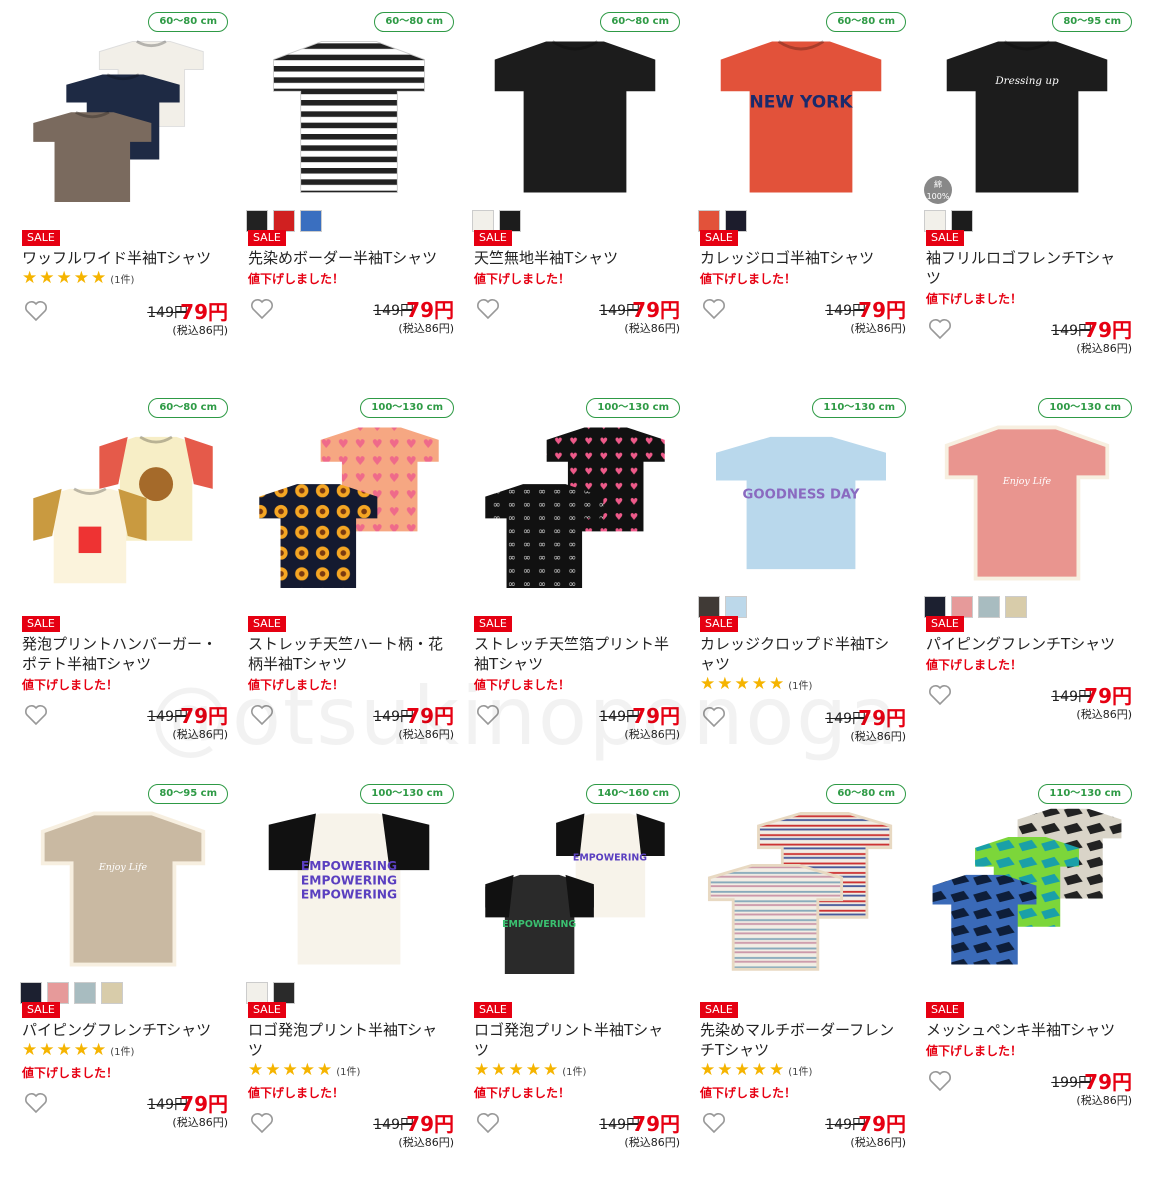 The image size is (1160, 1200). Describe the element at coordinates (800, 1040) in the screenshot. I see `product-title: 先染めマルチボーダーフレンチTシャツ` at that location.